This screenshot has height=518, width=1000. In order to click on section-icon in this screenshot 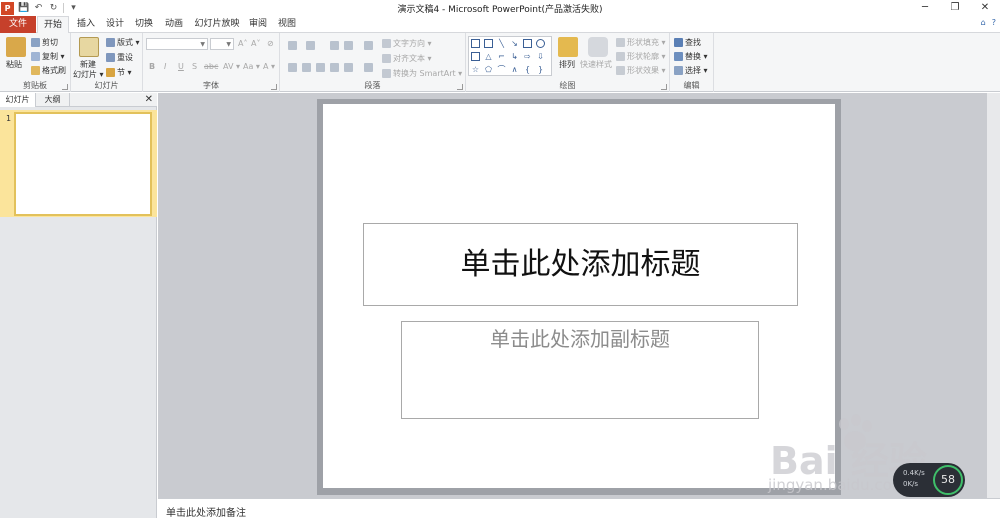, I will do `click(110, 72)`.